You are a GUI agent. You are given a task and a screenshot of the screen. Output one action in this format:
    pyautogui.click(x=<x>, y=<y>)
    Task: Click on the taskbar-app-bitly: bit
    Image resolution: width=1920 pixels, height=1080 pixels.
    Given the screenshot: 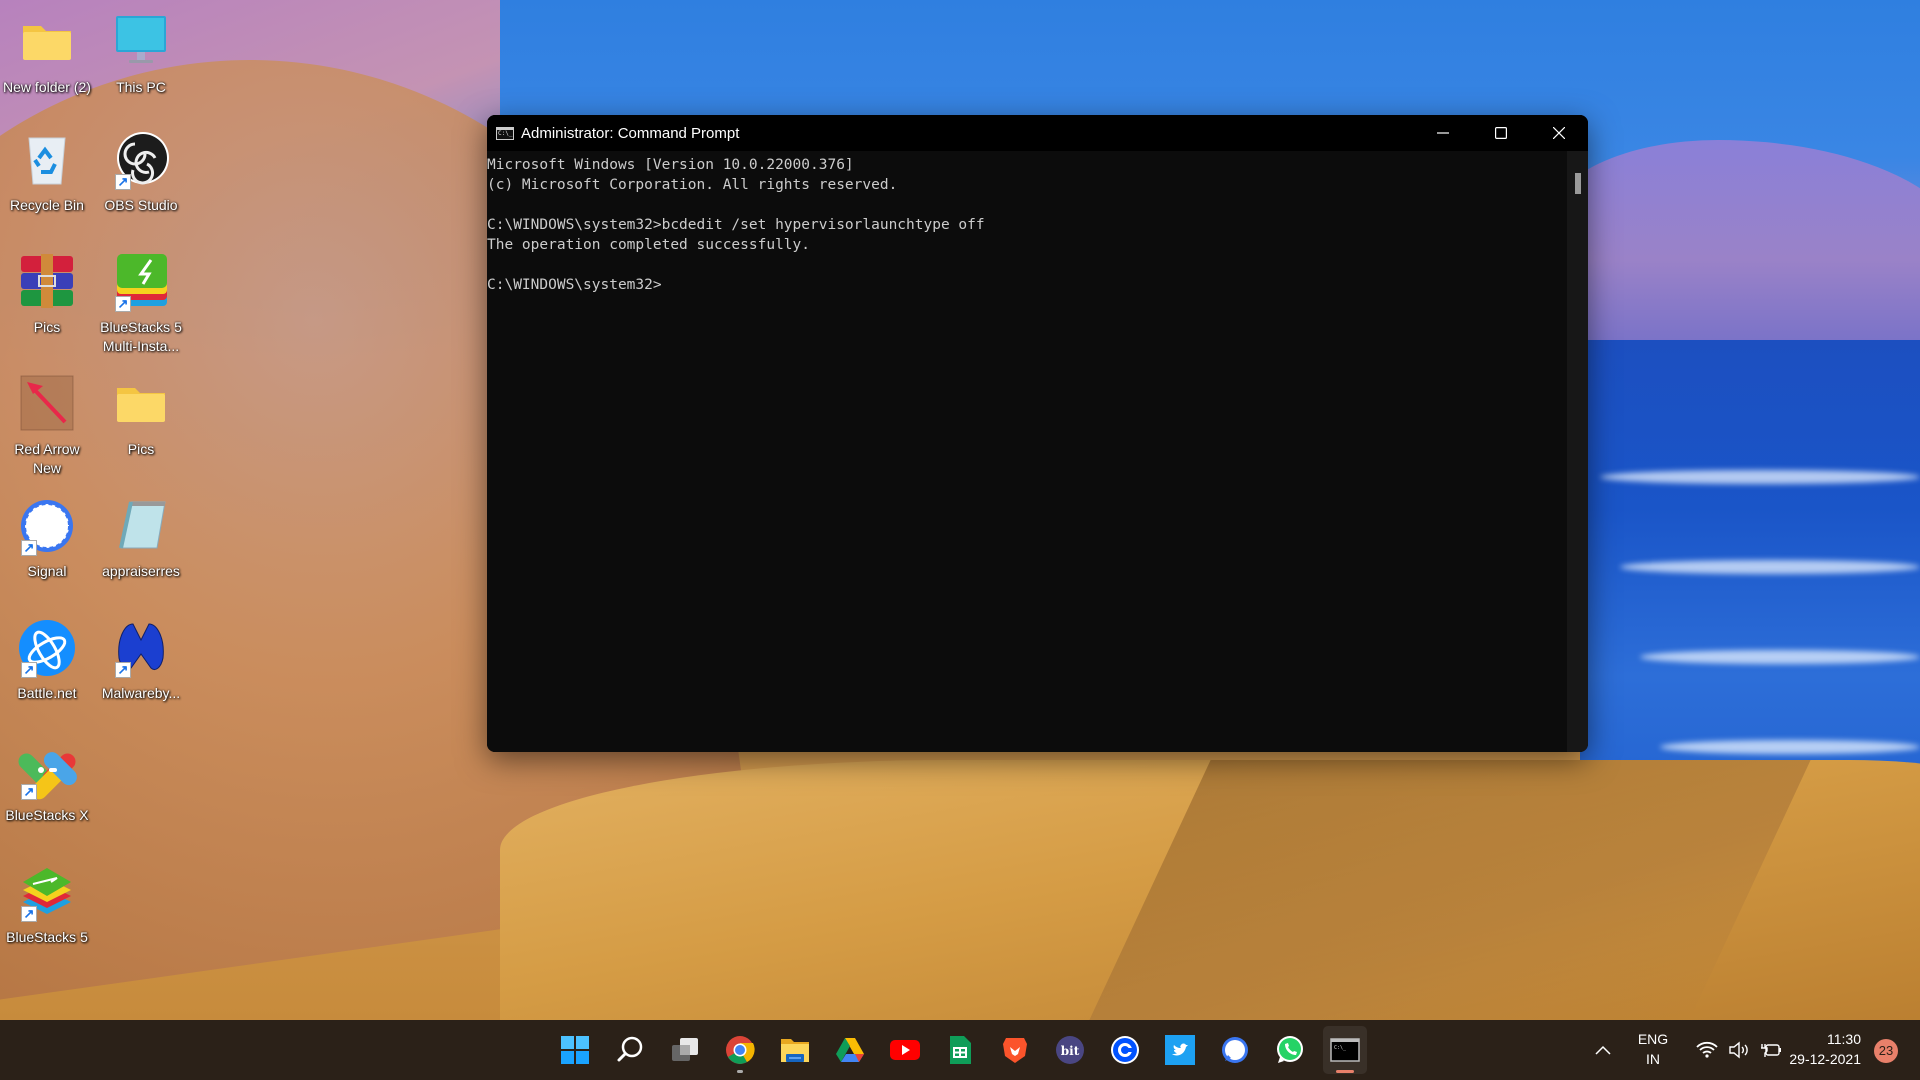 What is the action you would take?
    pyautogui.click(x=1070, y=1050)
    